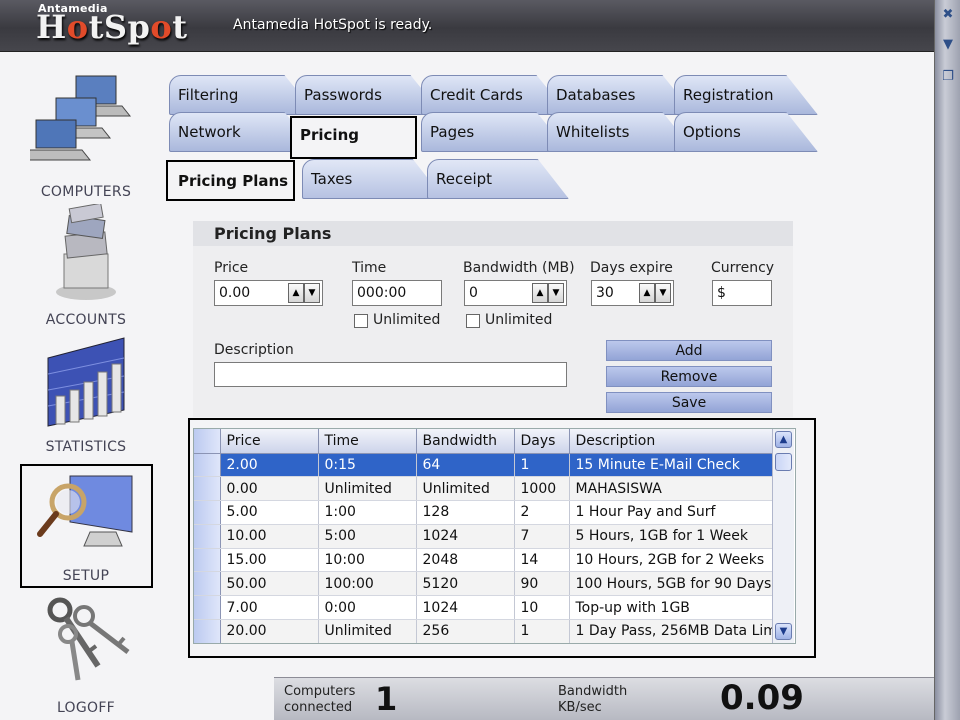 The image size is (960, 720). What do you see at coordinates (269, 441) in the screenshot?
I see `column-header-price: Price` at bounding box center [269, 441].